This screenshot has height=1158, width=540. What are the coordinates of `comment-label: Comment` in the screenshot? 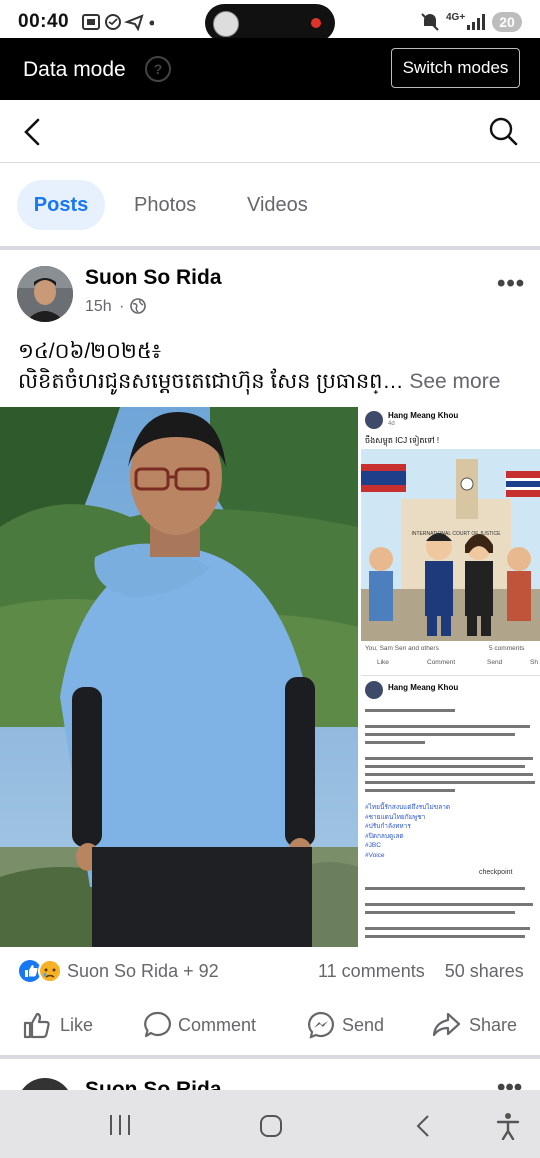 It's located at (217, 1025).